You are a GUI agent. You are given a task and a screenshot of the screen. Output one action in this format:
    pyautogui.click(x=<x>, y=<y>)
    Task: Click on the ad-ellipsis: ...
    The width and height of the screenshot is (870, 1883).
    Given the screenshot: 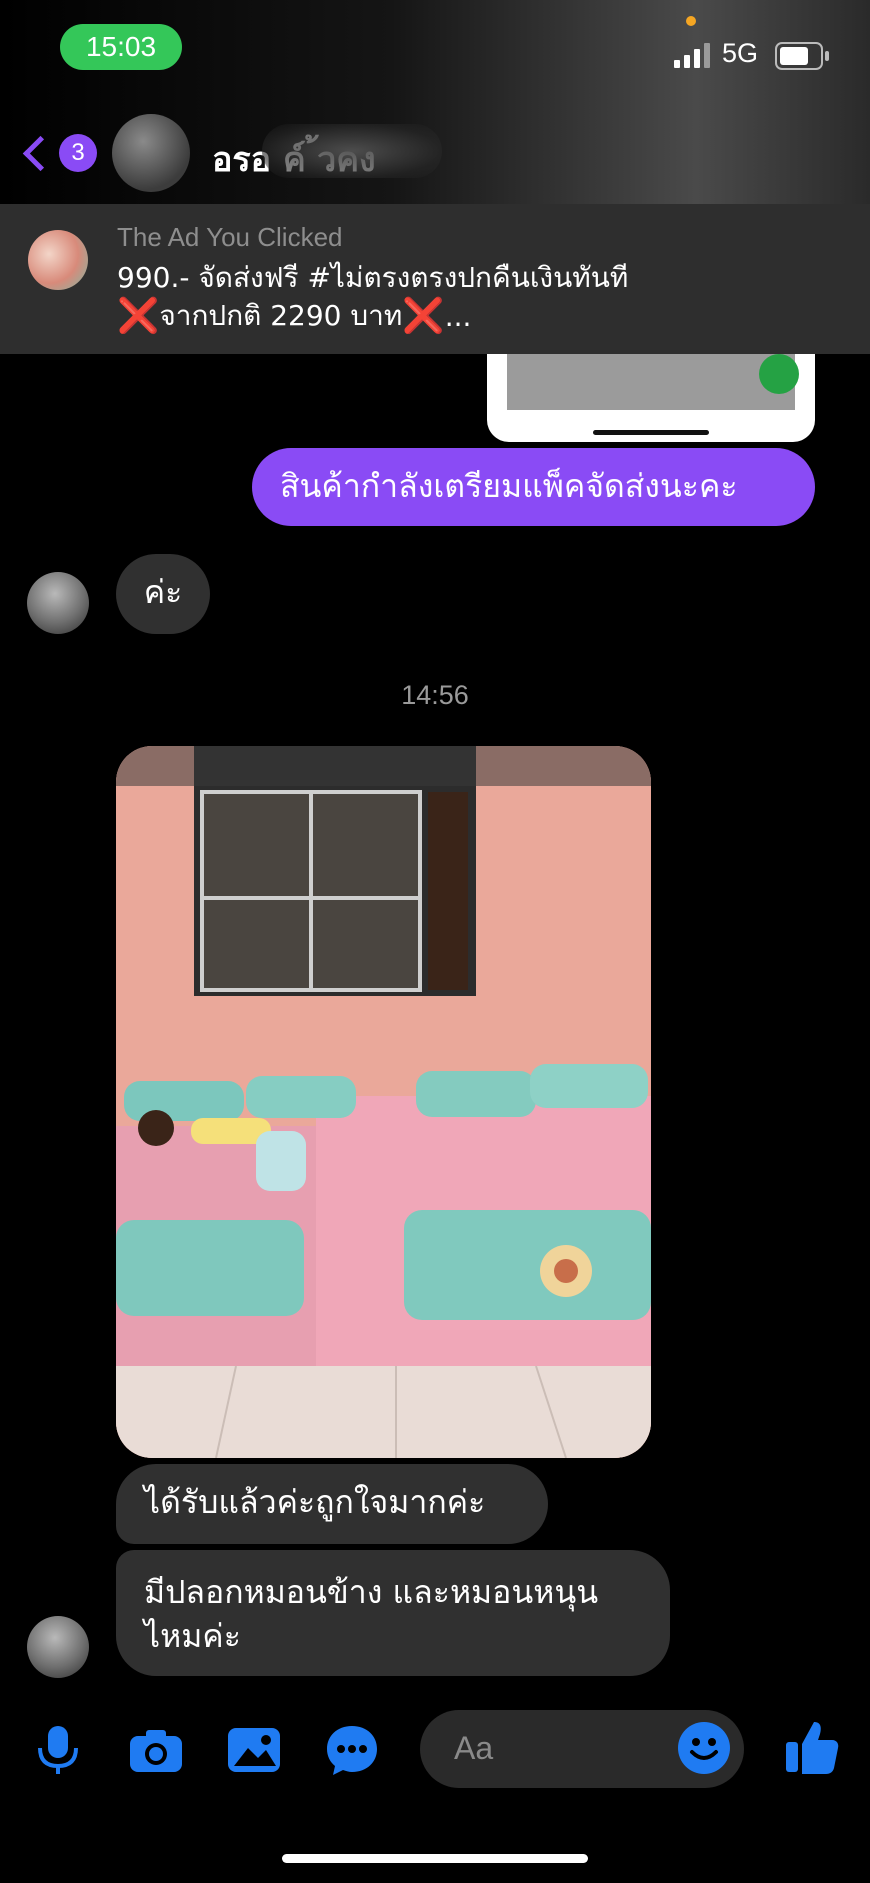 What is the action you would take?
    pyautogui.click(x=458, y=316)
    